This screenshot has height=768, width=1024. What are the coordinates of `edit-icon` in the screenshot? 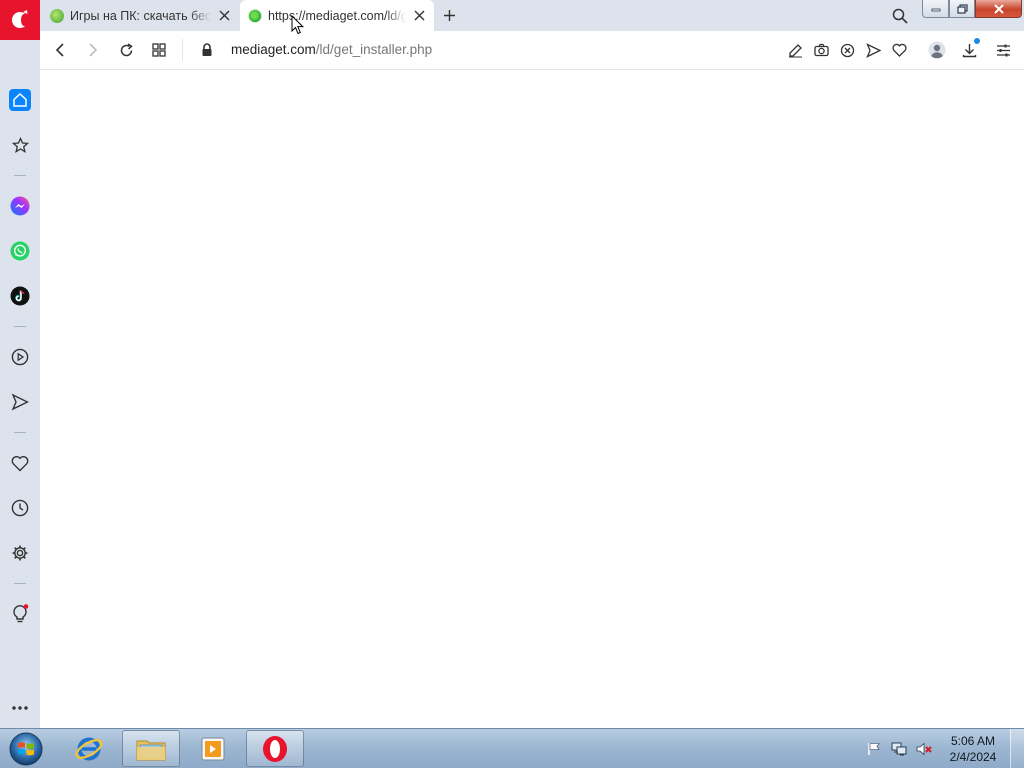 It's located at (795, 50).